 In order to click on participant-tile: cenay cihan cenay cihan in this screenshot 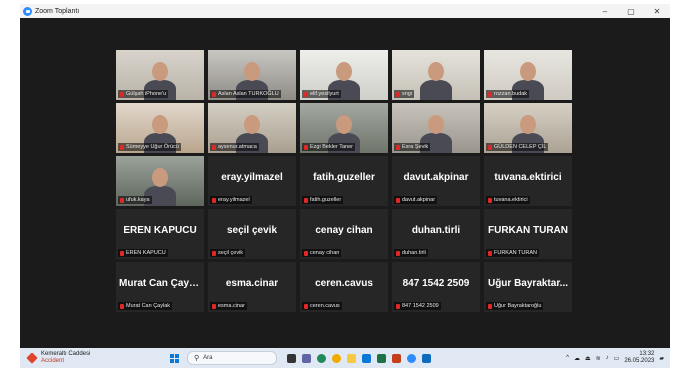, I will do `click(344, 234)`.